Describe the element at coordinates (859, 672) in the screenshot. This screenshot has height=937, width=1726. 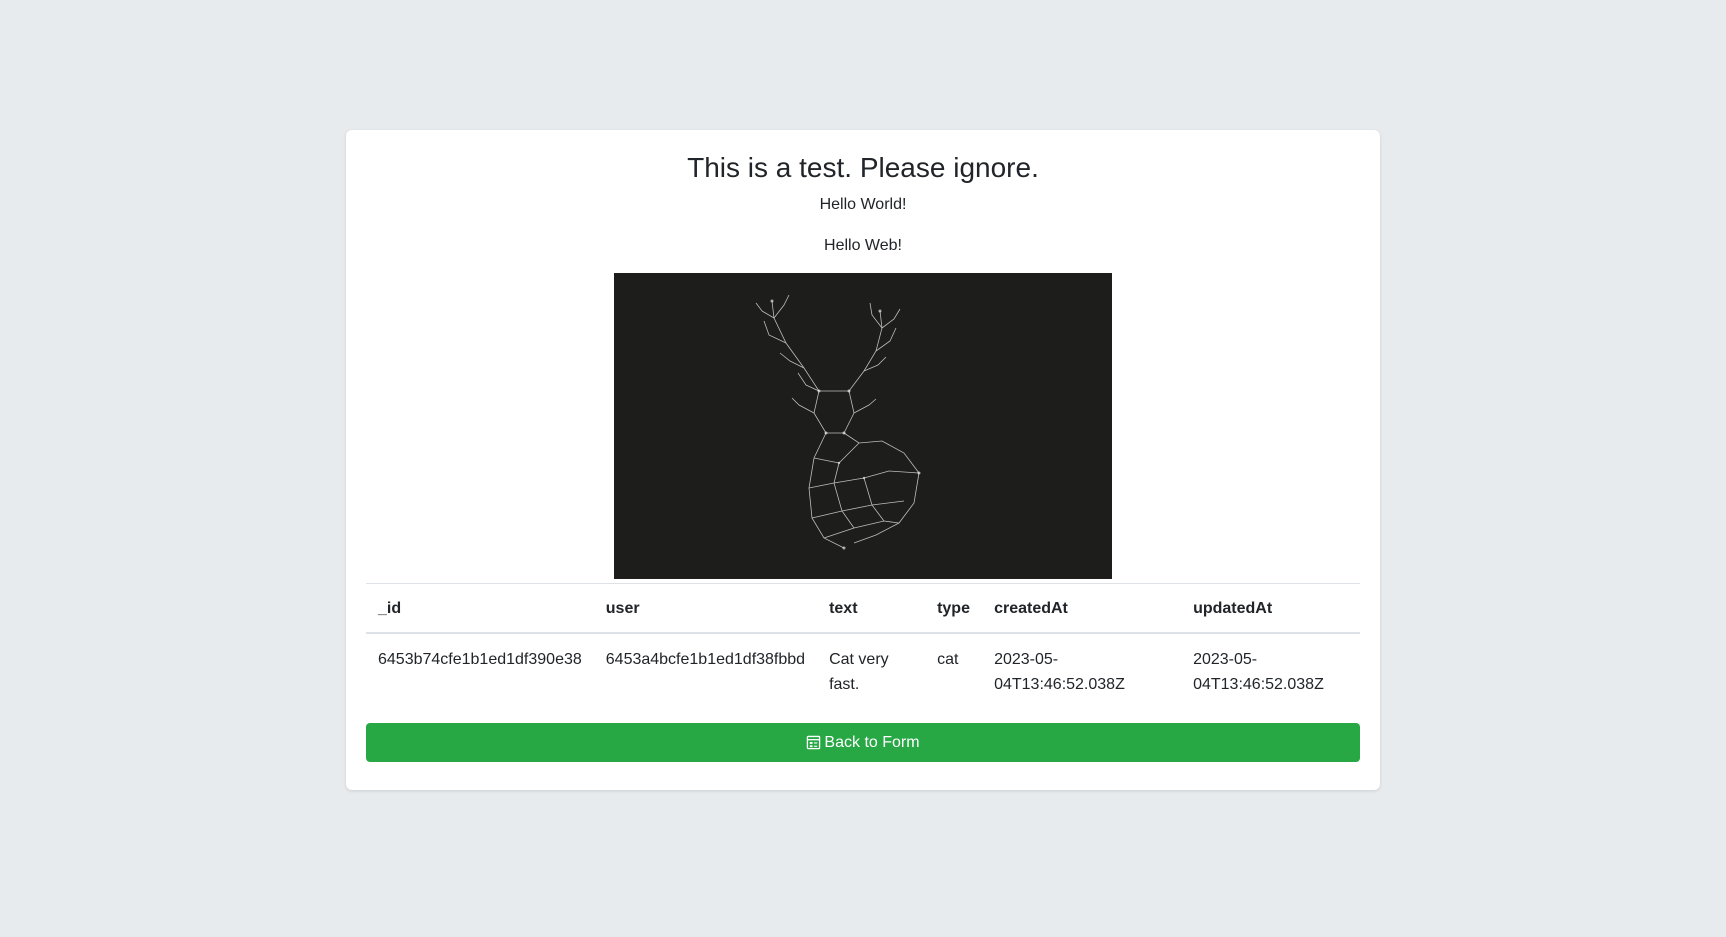
I see `cell-text: Cat very fast.` at that location.